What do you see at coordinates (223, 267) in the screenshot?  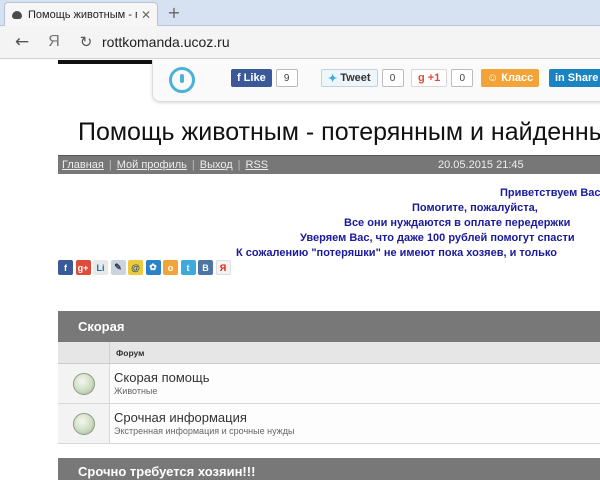 I see `yandex-share-icon: Я` at bounding box center [223, 267].